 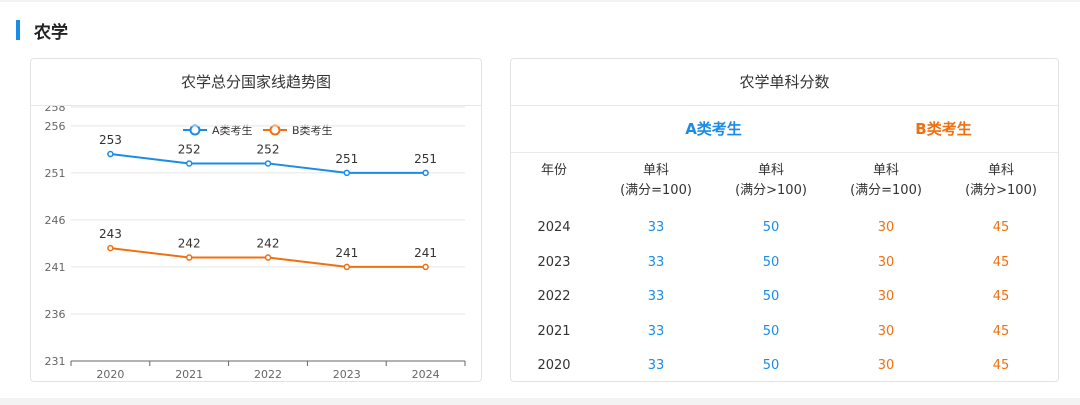 What do you see at coordinates (55, 314) in the screenshot?
I see `y-tick-label: 236` at bounding box center [55, 314].